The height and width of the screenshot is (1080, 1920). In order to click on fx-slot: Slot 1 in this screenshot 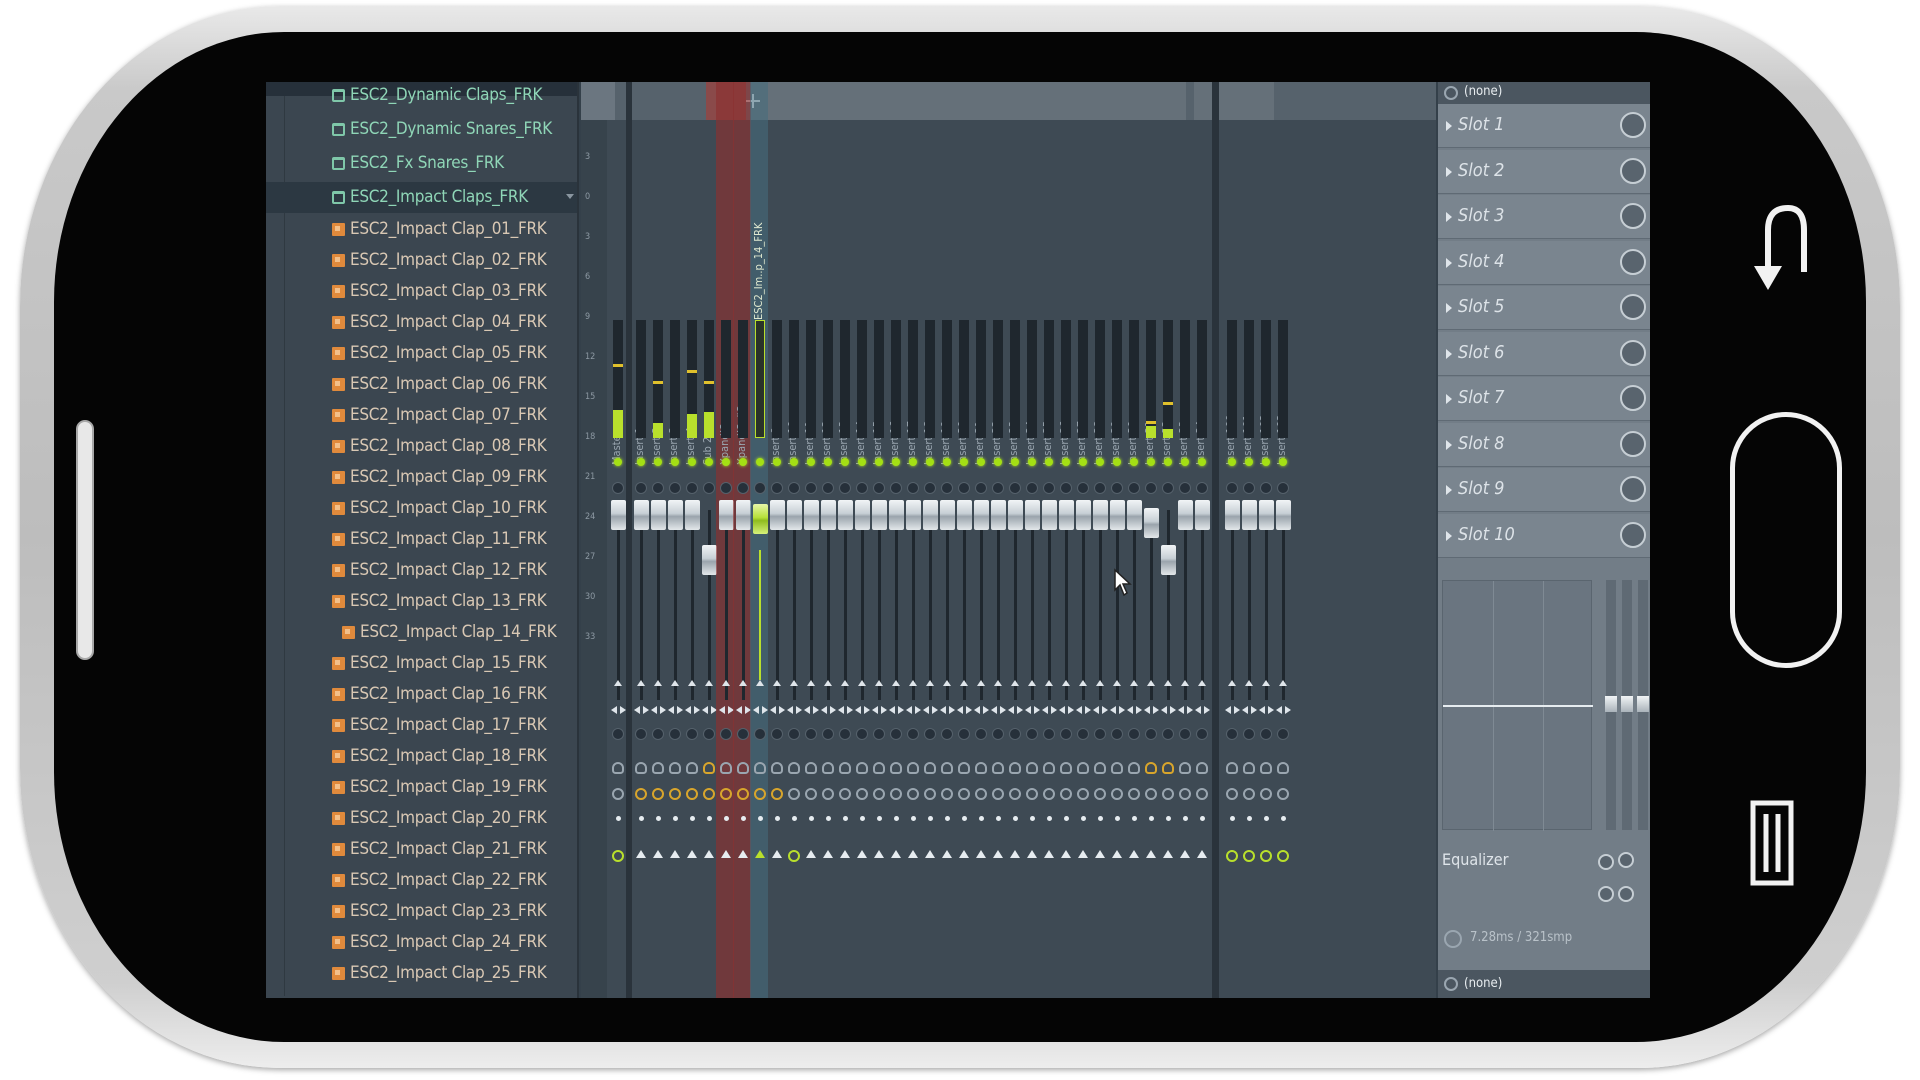, I will do `click(1544, 126)`.